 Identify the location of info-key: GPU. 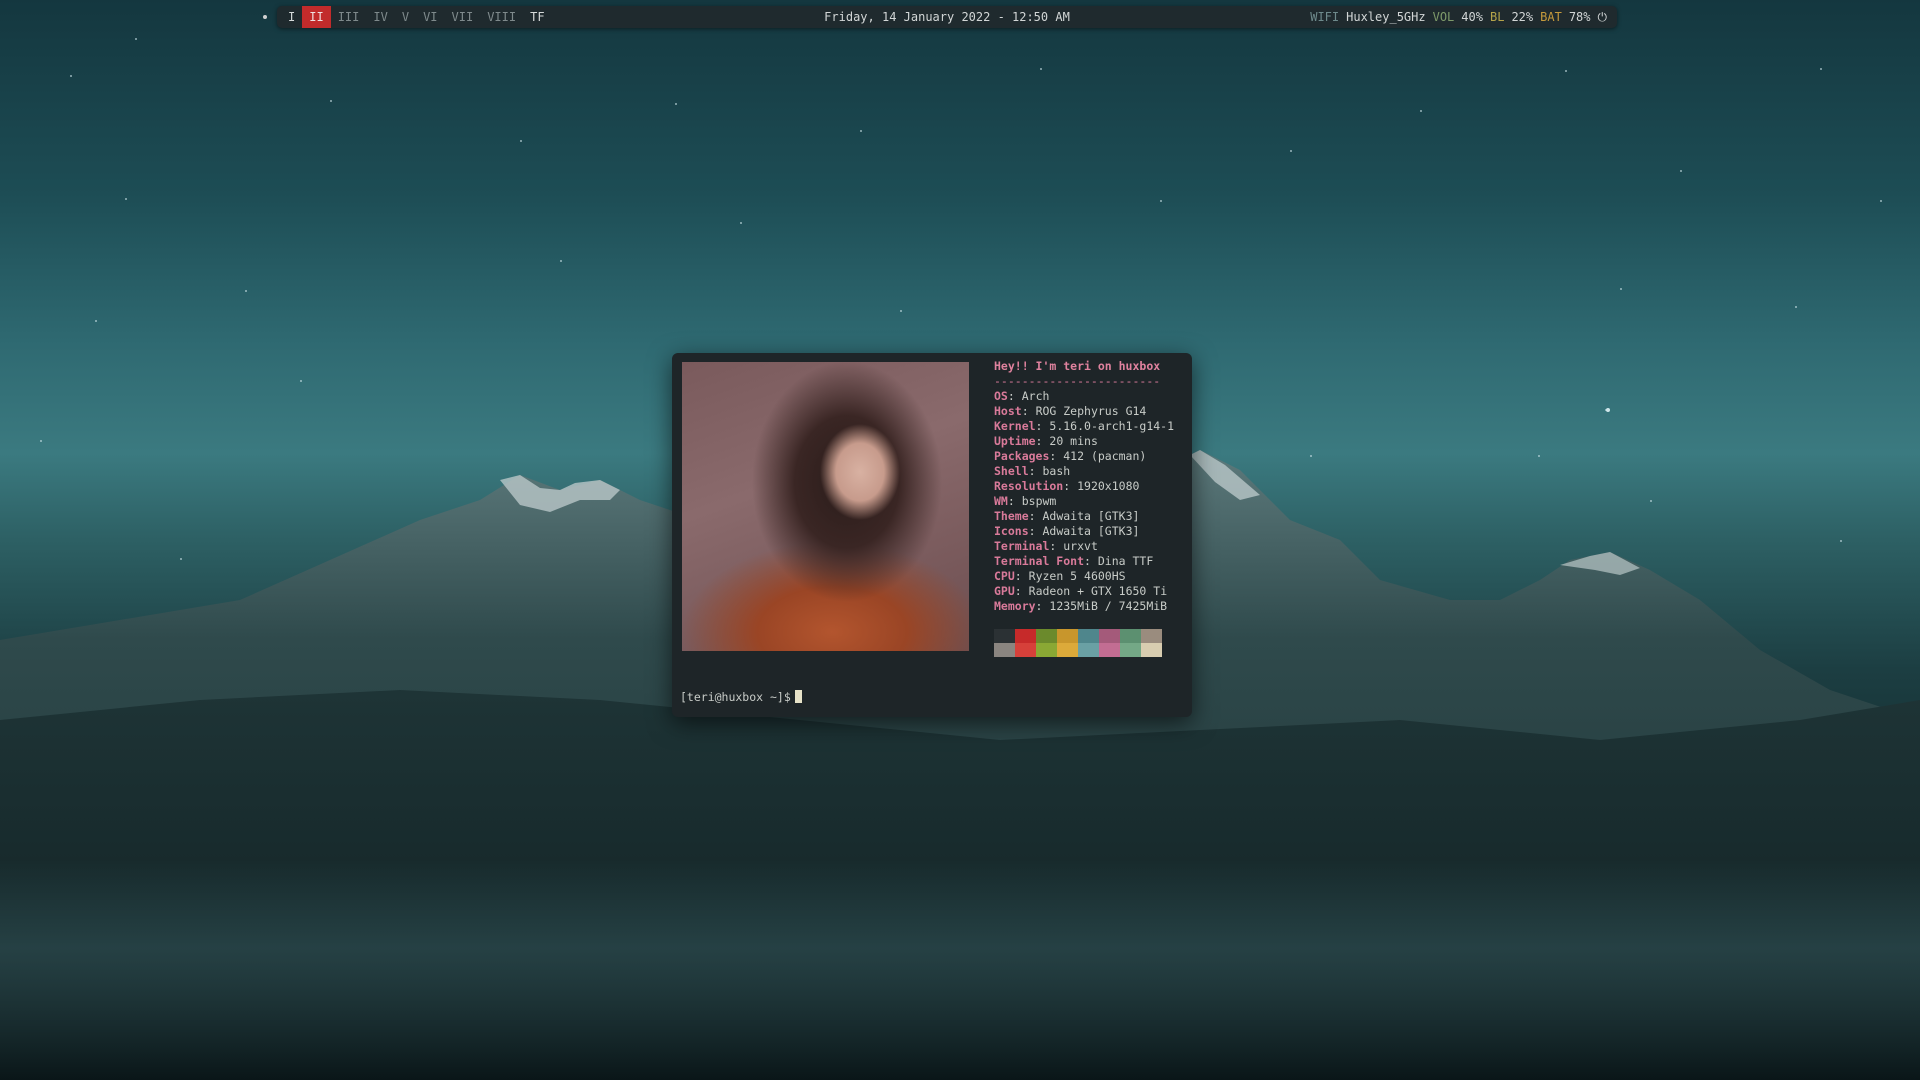
(1004, 591).